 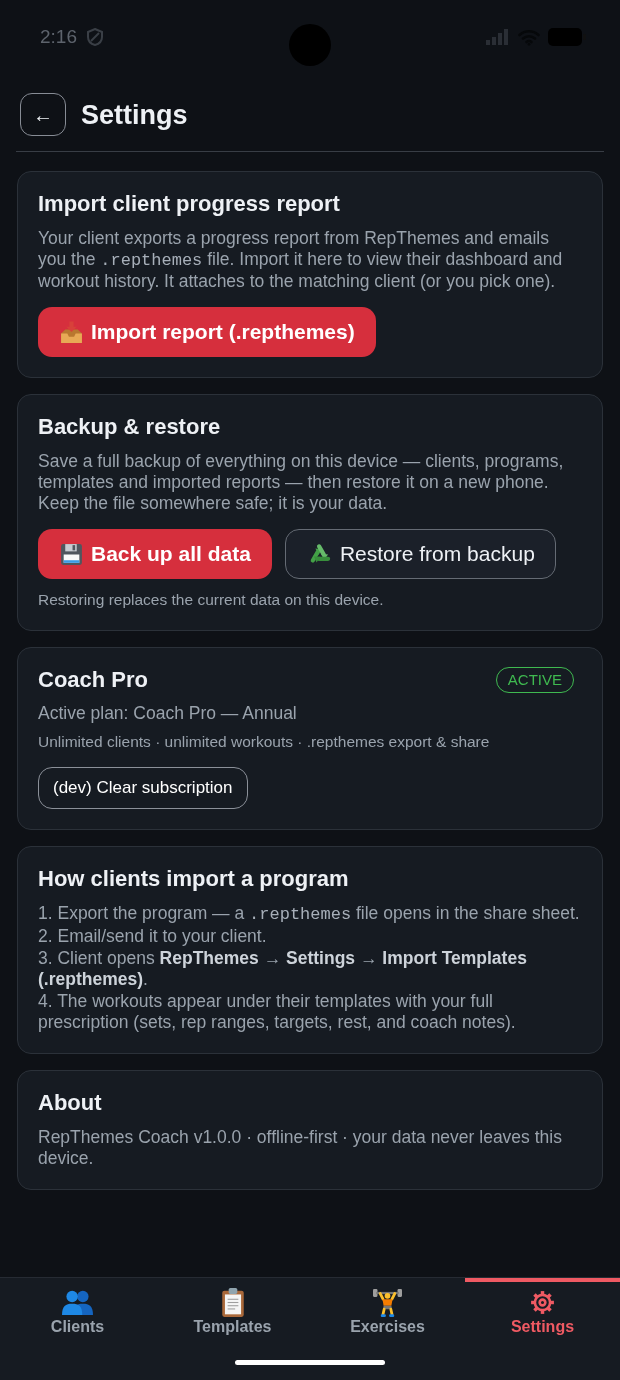 What do you see at coordinates (300, 1148) in the screenshot?
I see `card-description: RepThemes Coach v1.0.0 · offline-first · your data never leaves this device.` at bounding box center [300, 1148].